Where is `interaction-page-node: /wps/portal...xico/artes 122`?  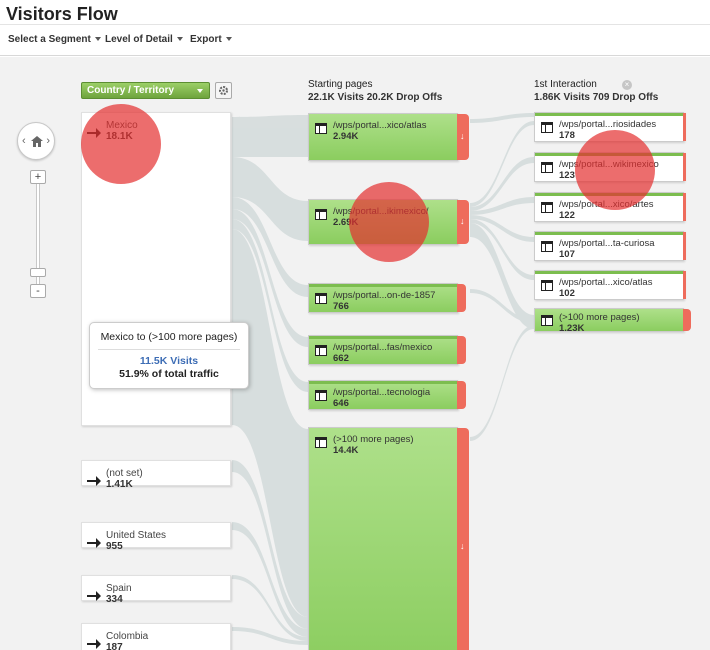 interaction-page-node: /wps/portal...xico/artes 122 is located at coordinates (610, 207).